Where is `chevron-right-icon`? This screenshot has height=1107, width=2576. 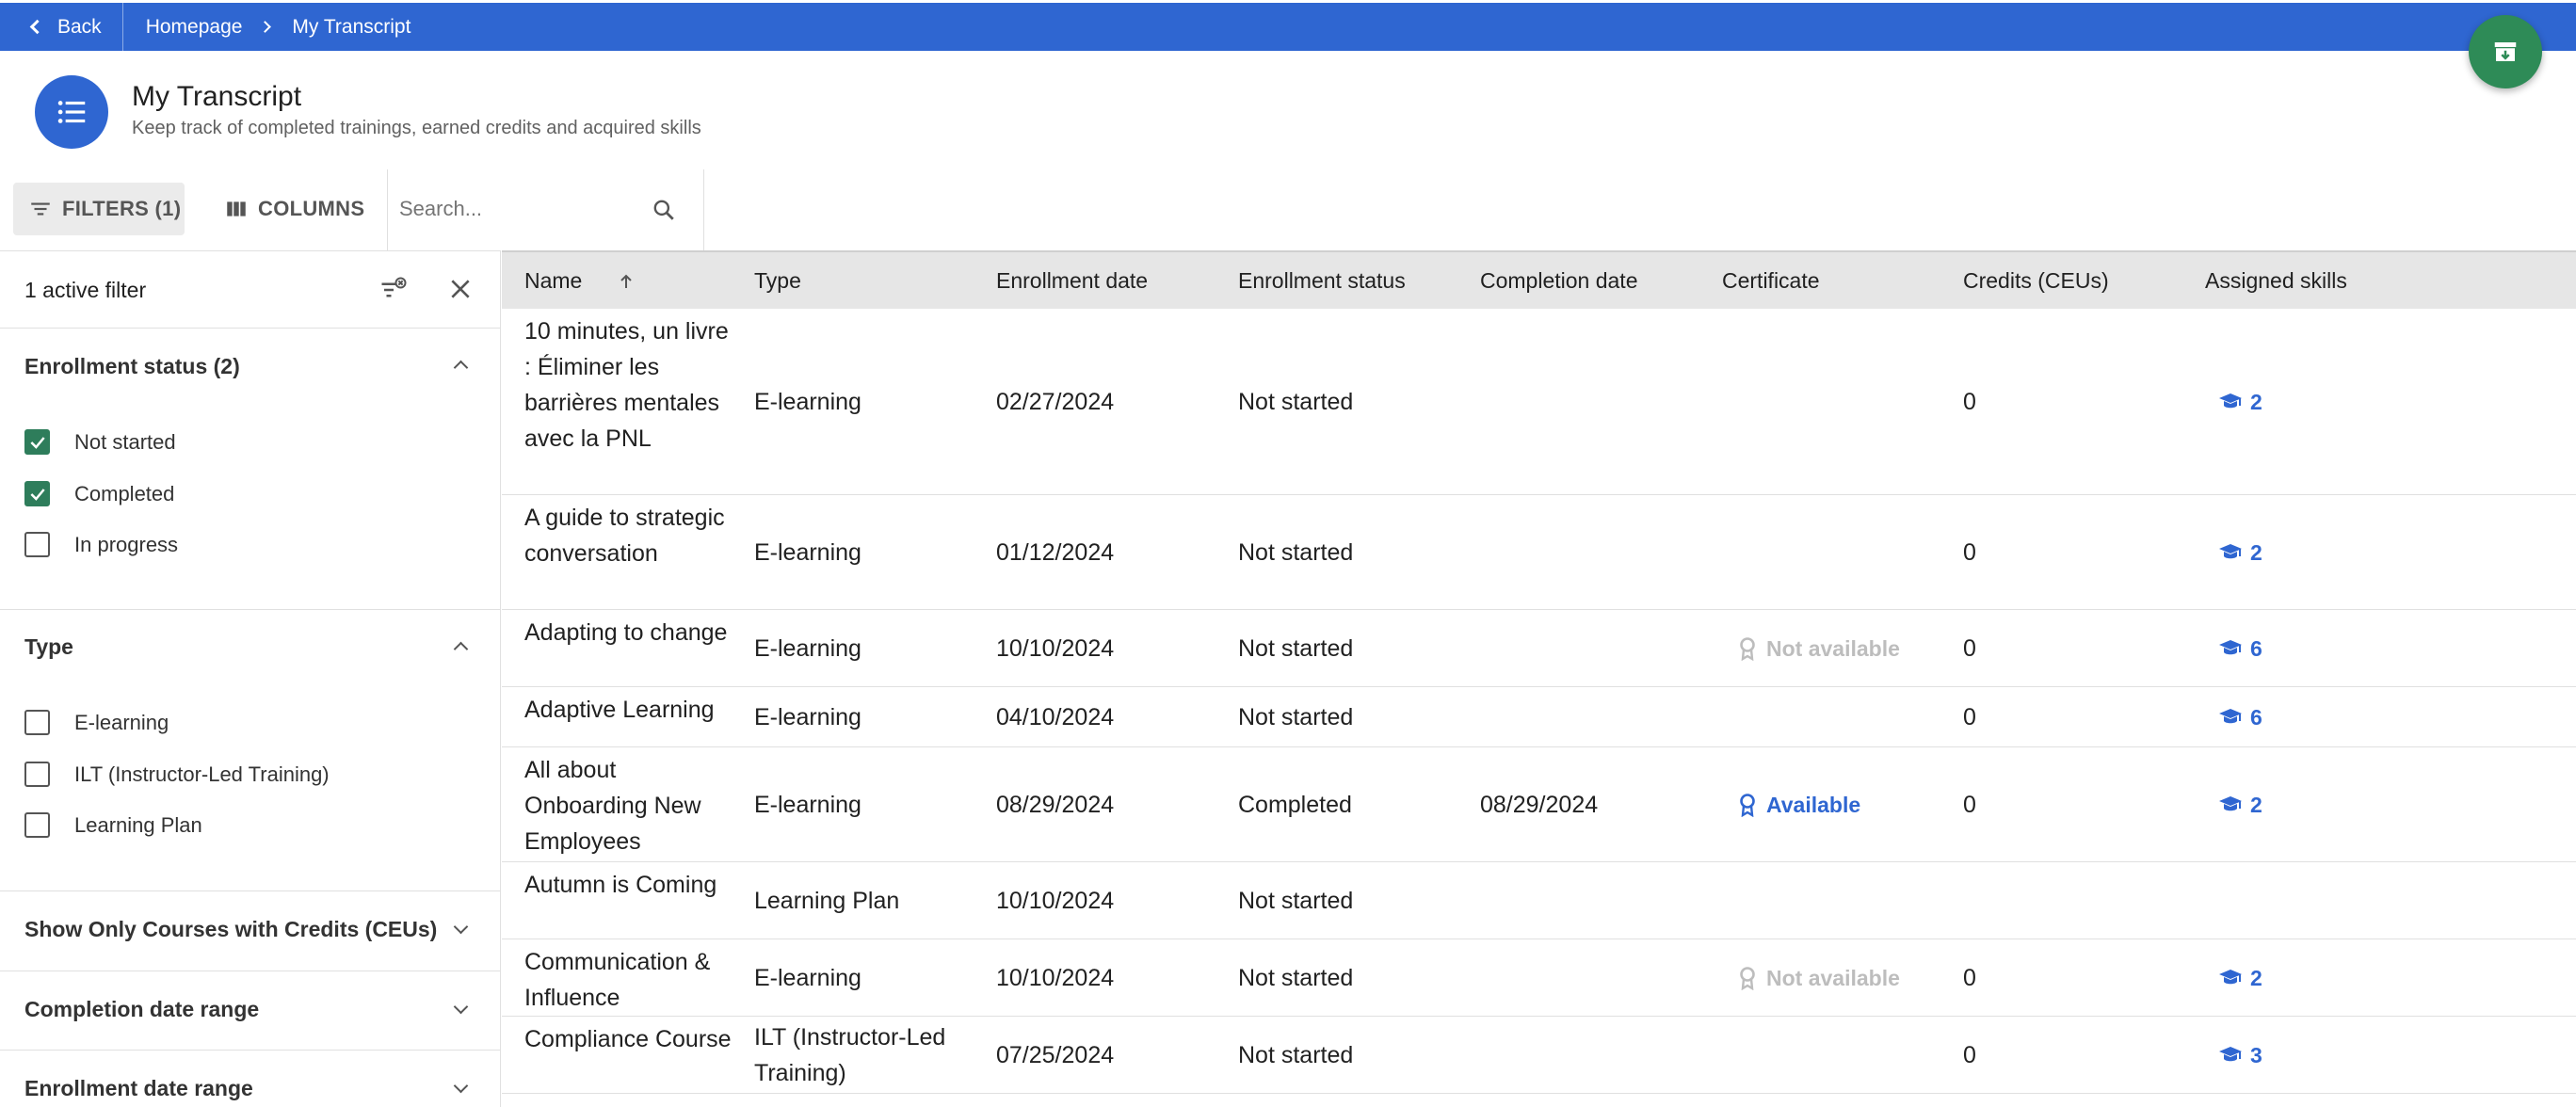
chevron-right-icon is located at coordinates (265, 27).